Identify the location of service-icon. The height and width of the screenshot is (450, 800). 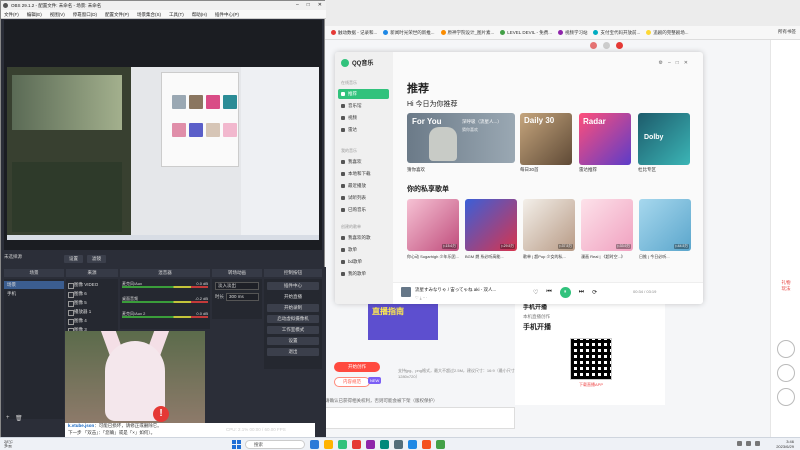
(786, 373).